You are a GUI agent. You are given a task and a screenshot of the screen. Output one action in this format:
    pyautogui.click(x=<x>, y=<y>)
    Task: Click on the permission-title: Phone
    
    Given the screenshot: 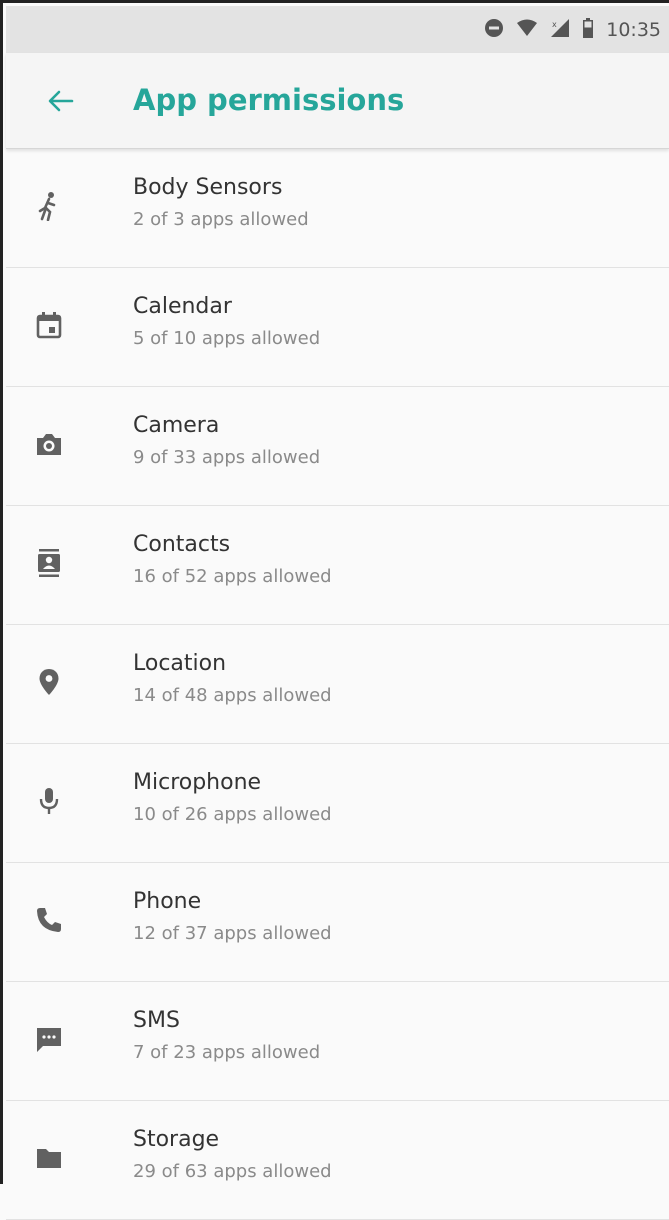 What is the action you would take?
    pyautogui.click(x=167, y=901)
    